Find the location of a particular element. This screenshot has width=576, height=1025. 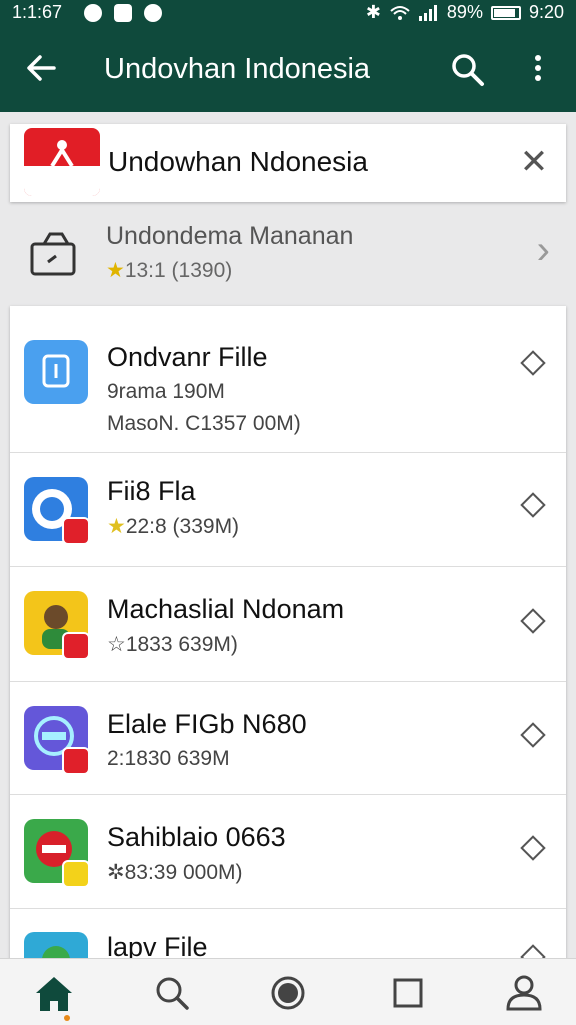

person-icon is located at coordinates (524, 993).